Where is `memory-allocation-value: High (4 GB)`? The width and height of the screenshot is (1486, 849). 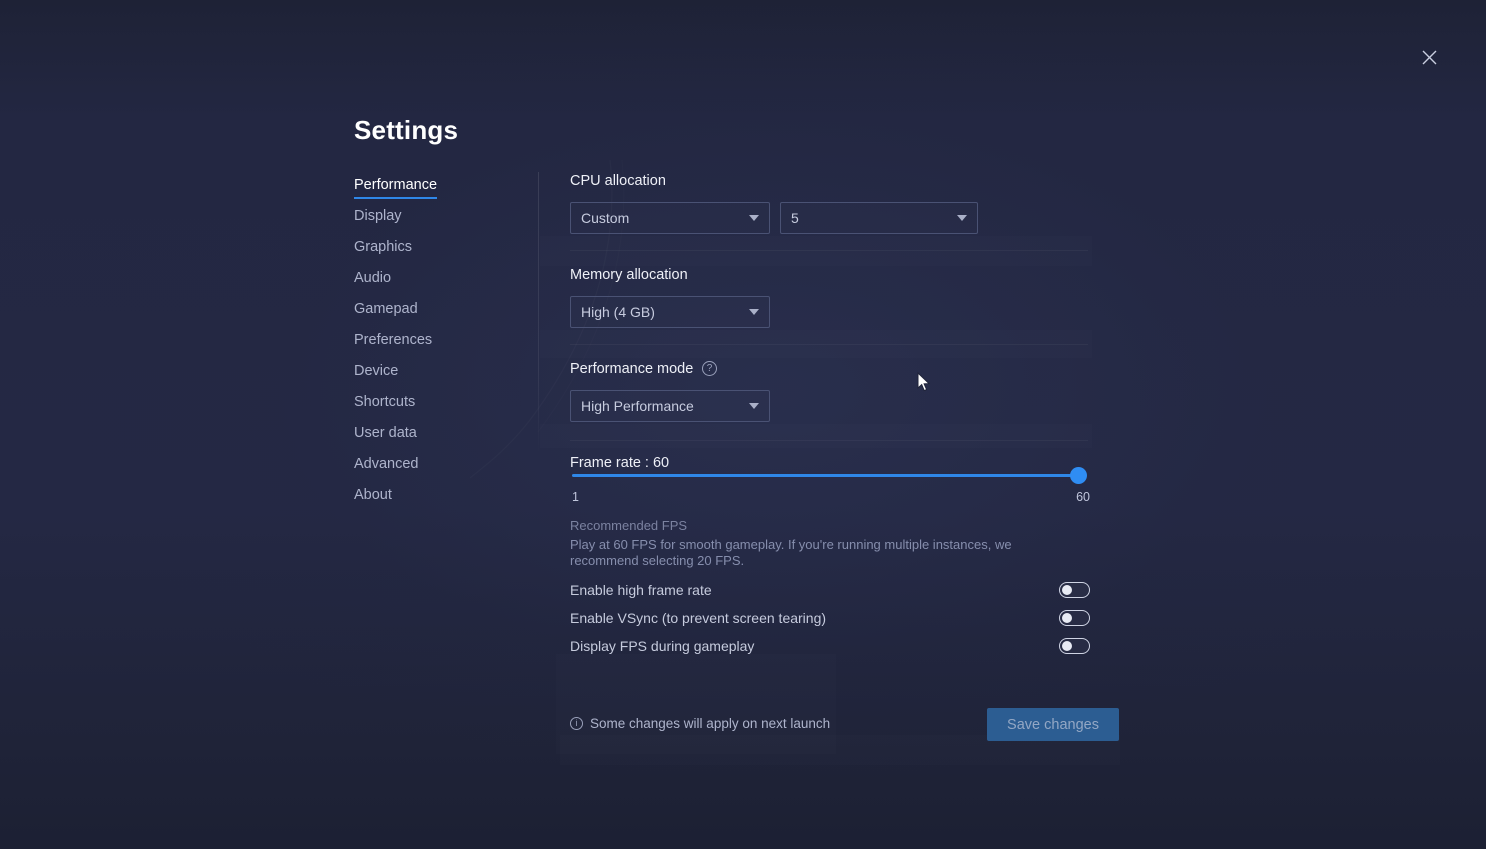 memory-allocation-value: High (4 GB) is located at coordinates (618, 312).